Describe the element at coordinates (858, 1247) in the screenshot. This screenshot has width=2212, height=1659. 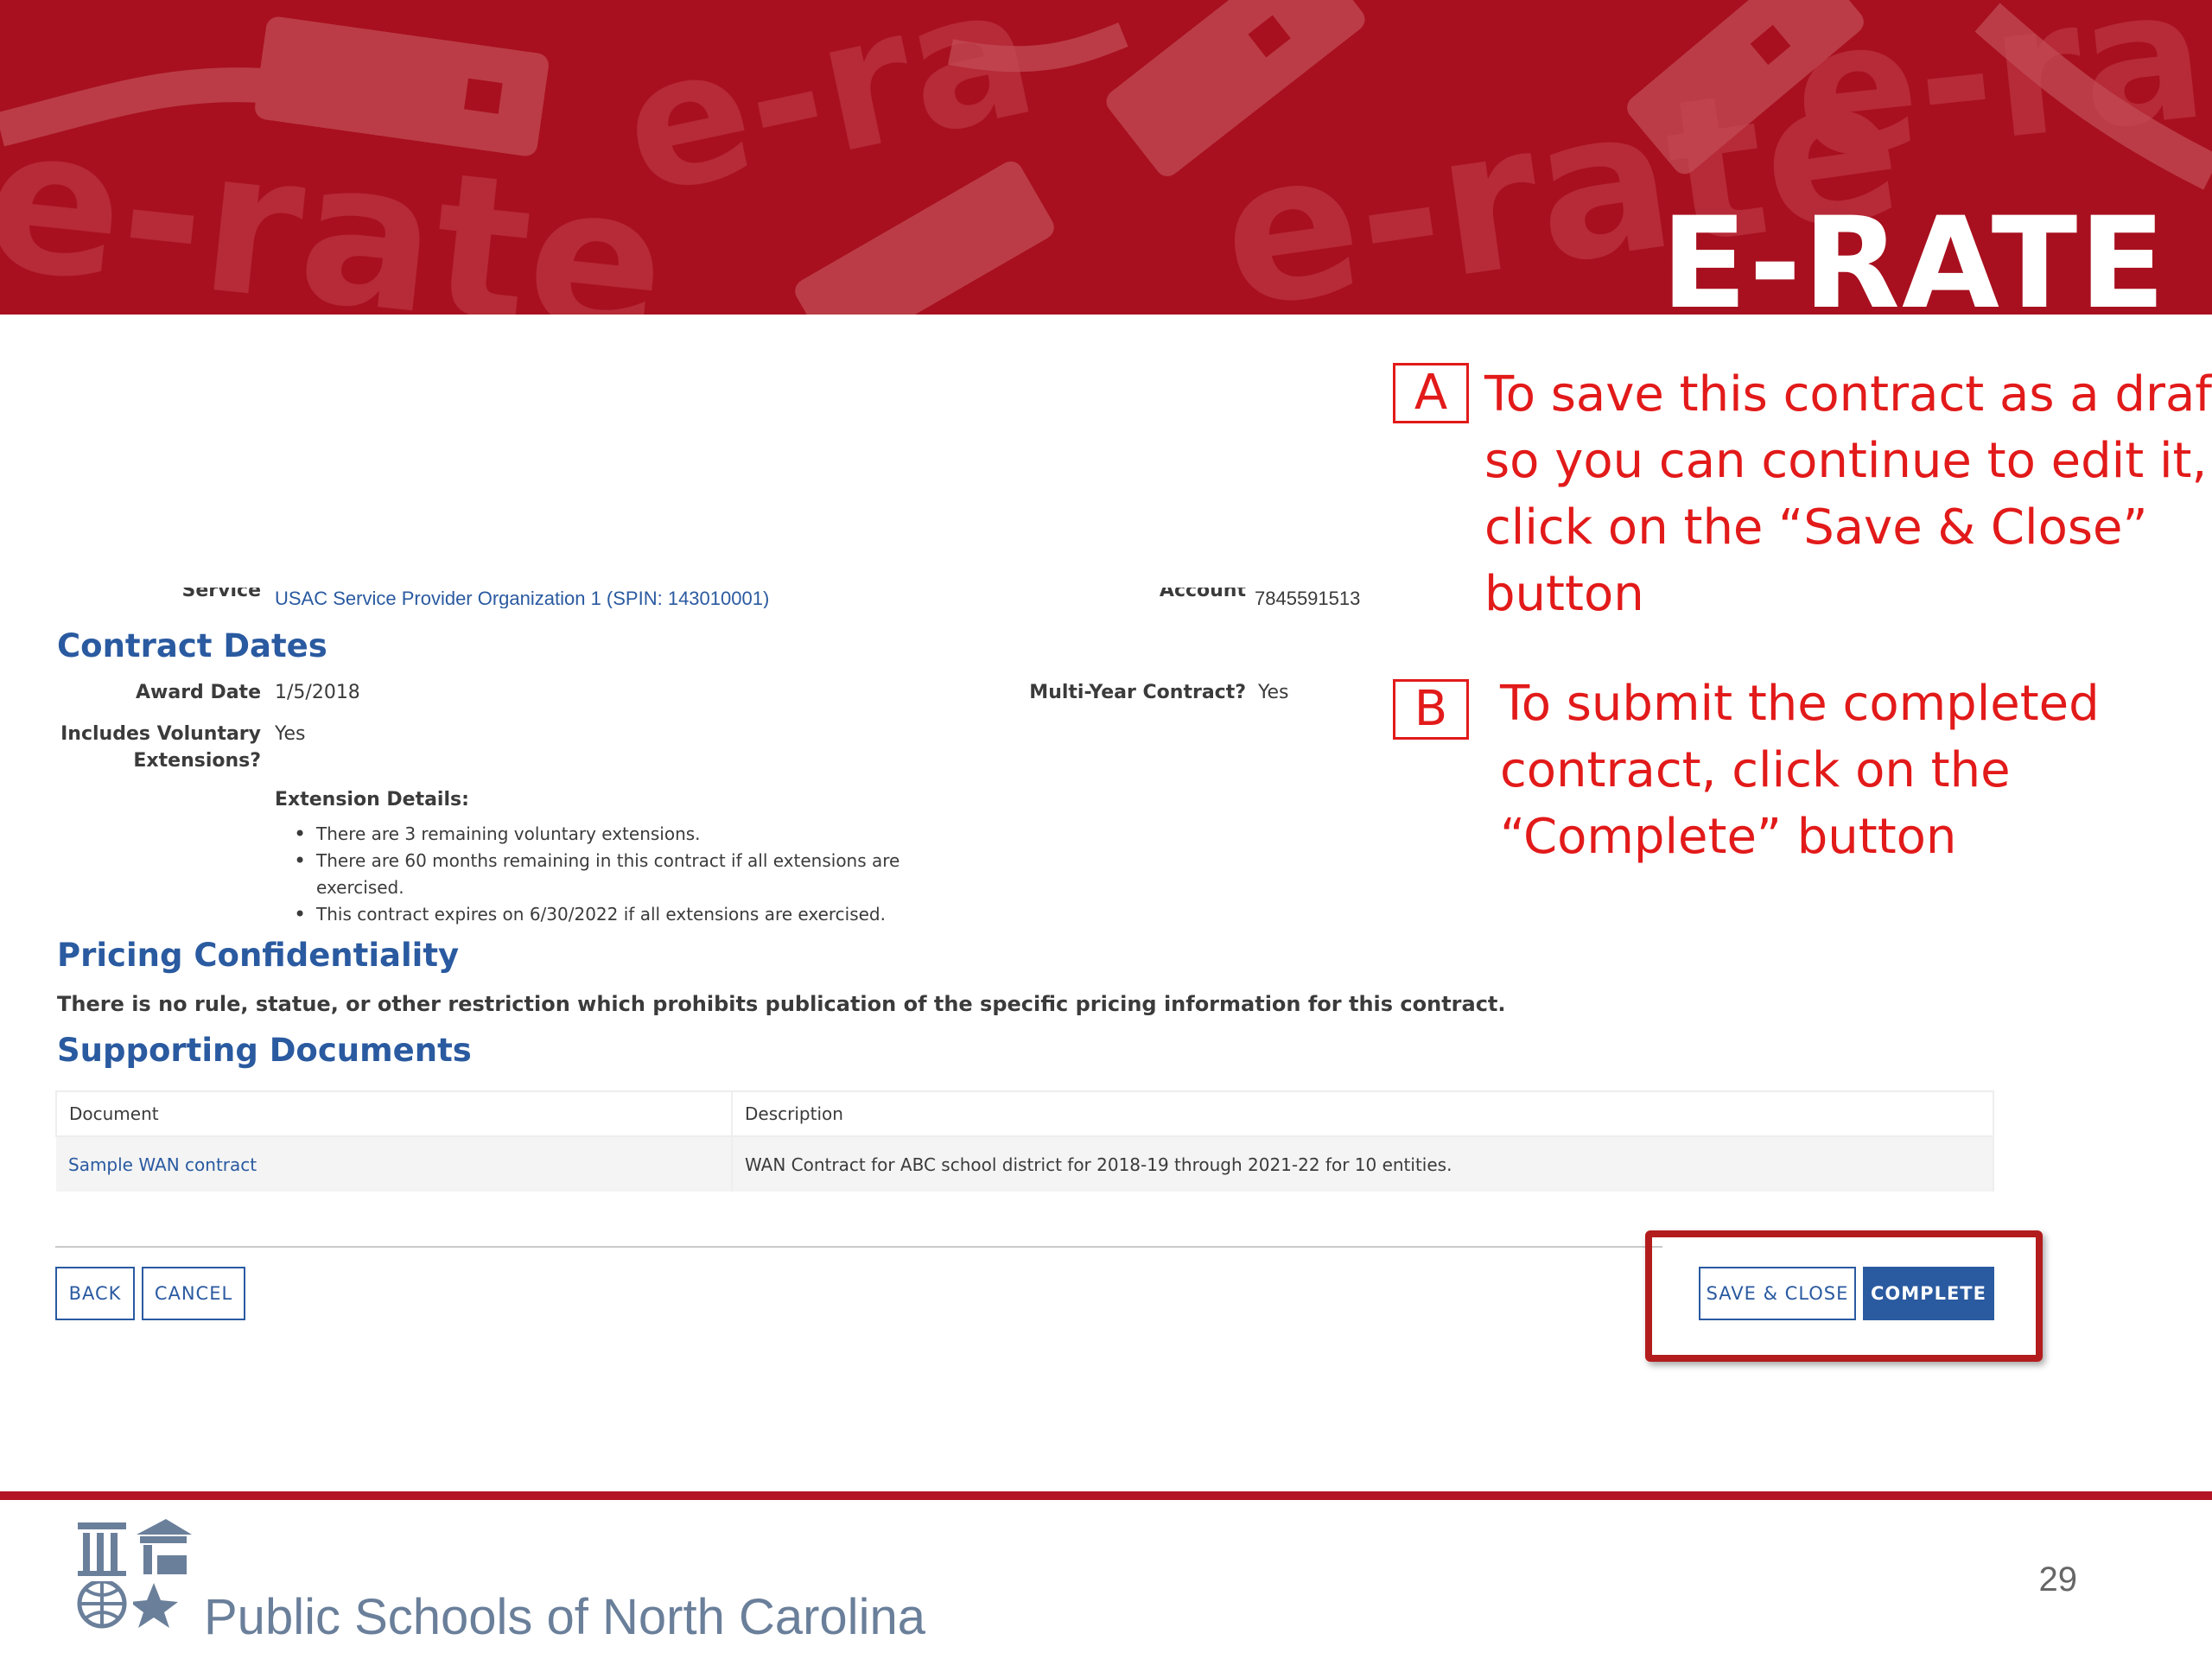
I see `form-divider` at that location.